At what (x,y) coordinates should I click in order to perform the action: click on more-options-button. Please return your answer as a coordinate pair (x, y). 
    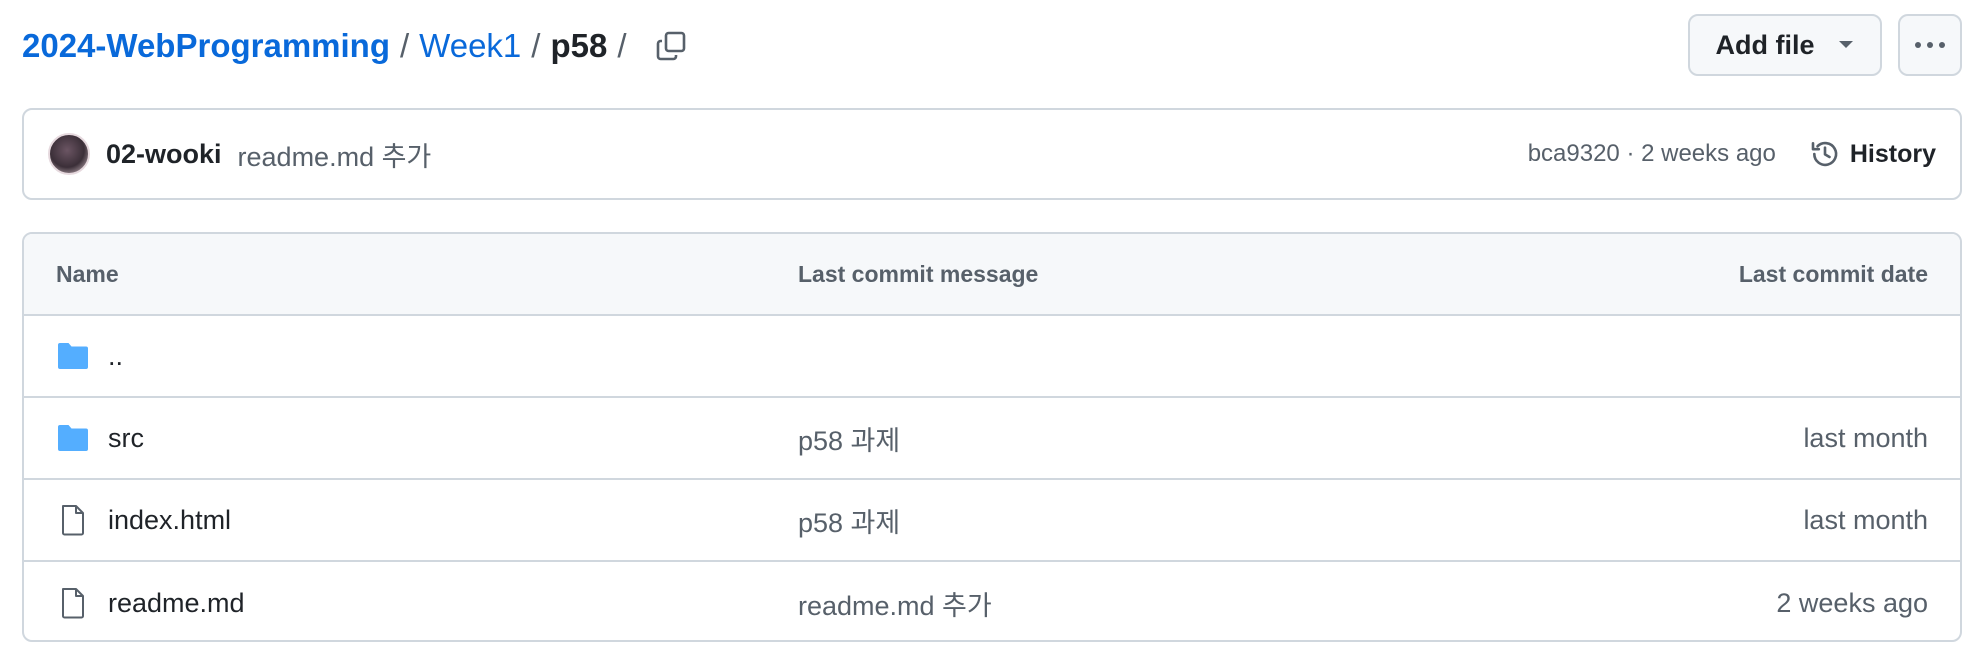
    Looking at the image, I should click on (1930, 45).